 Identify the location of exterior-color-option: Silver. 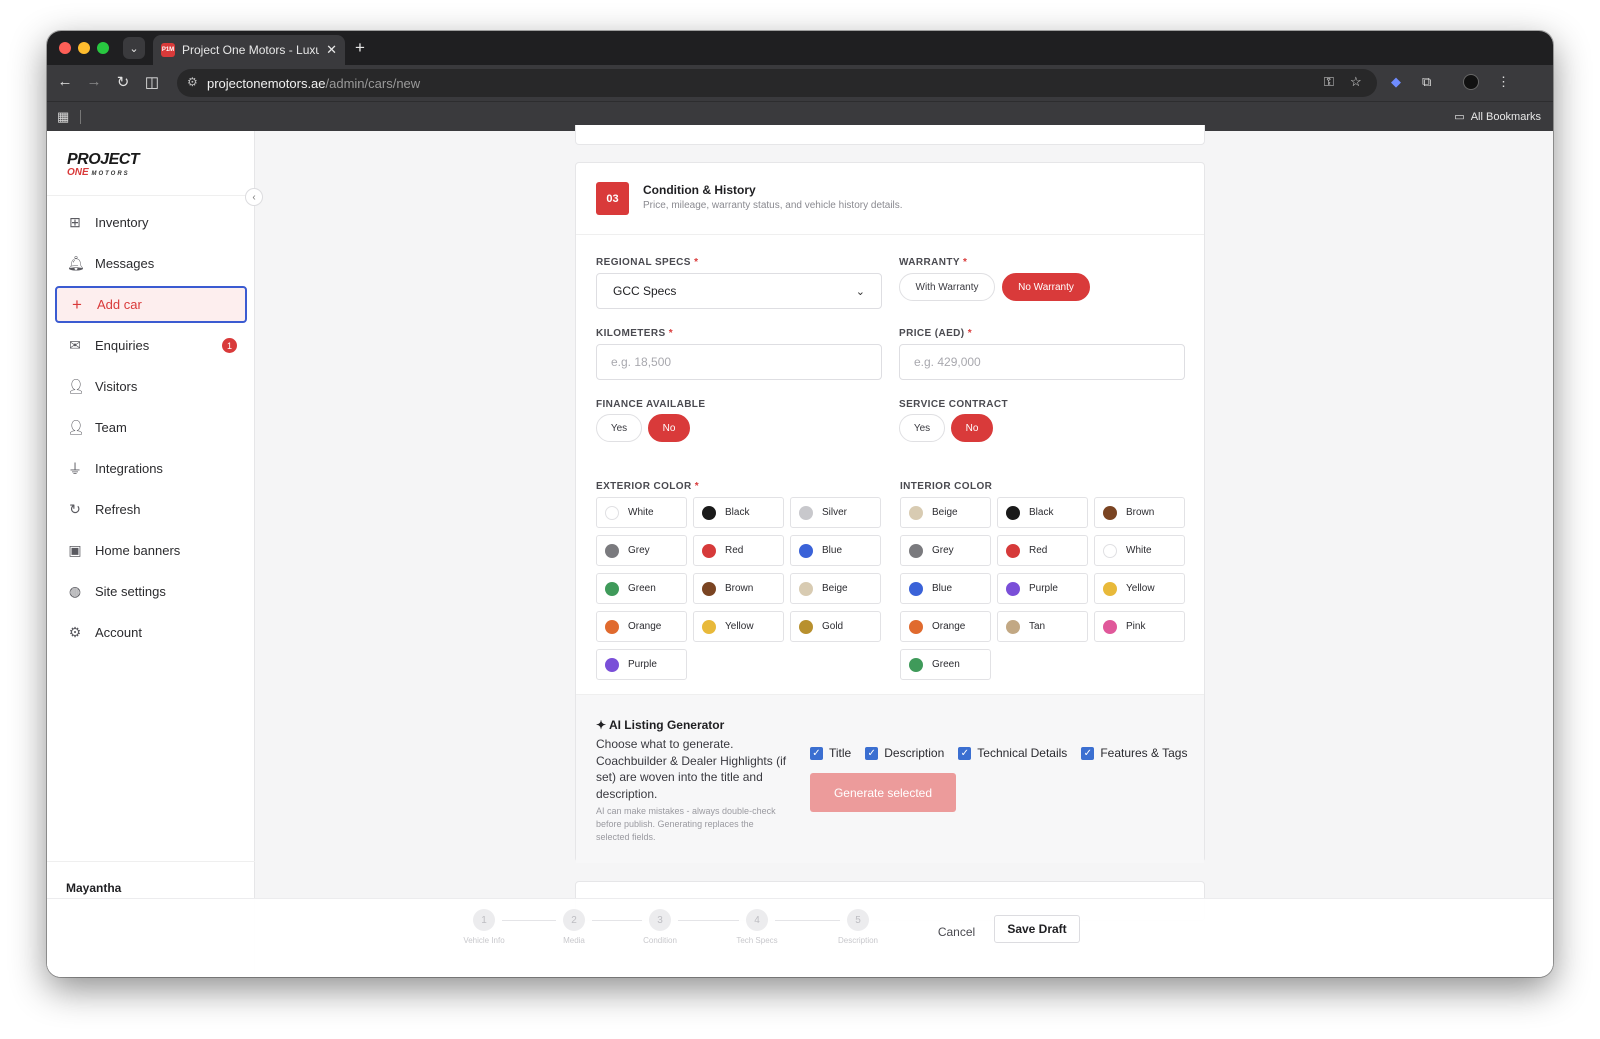
(835, 512).